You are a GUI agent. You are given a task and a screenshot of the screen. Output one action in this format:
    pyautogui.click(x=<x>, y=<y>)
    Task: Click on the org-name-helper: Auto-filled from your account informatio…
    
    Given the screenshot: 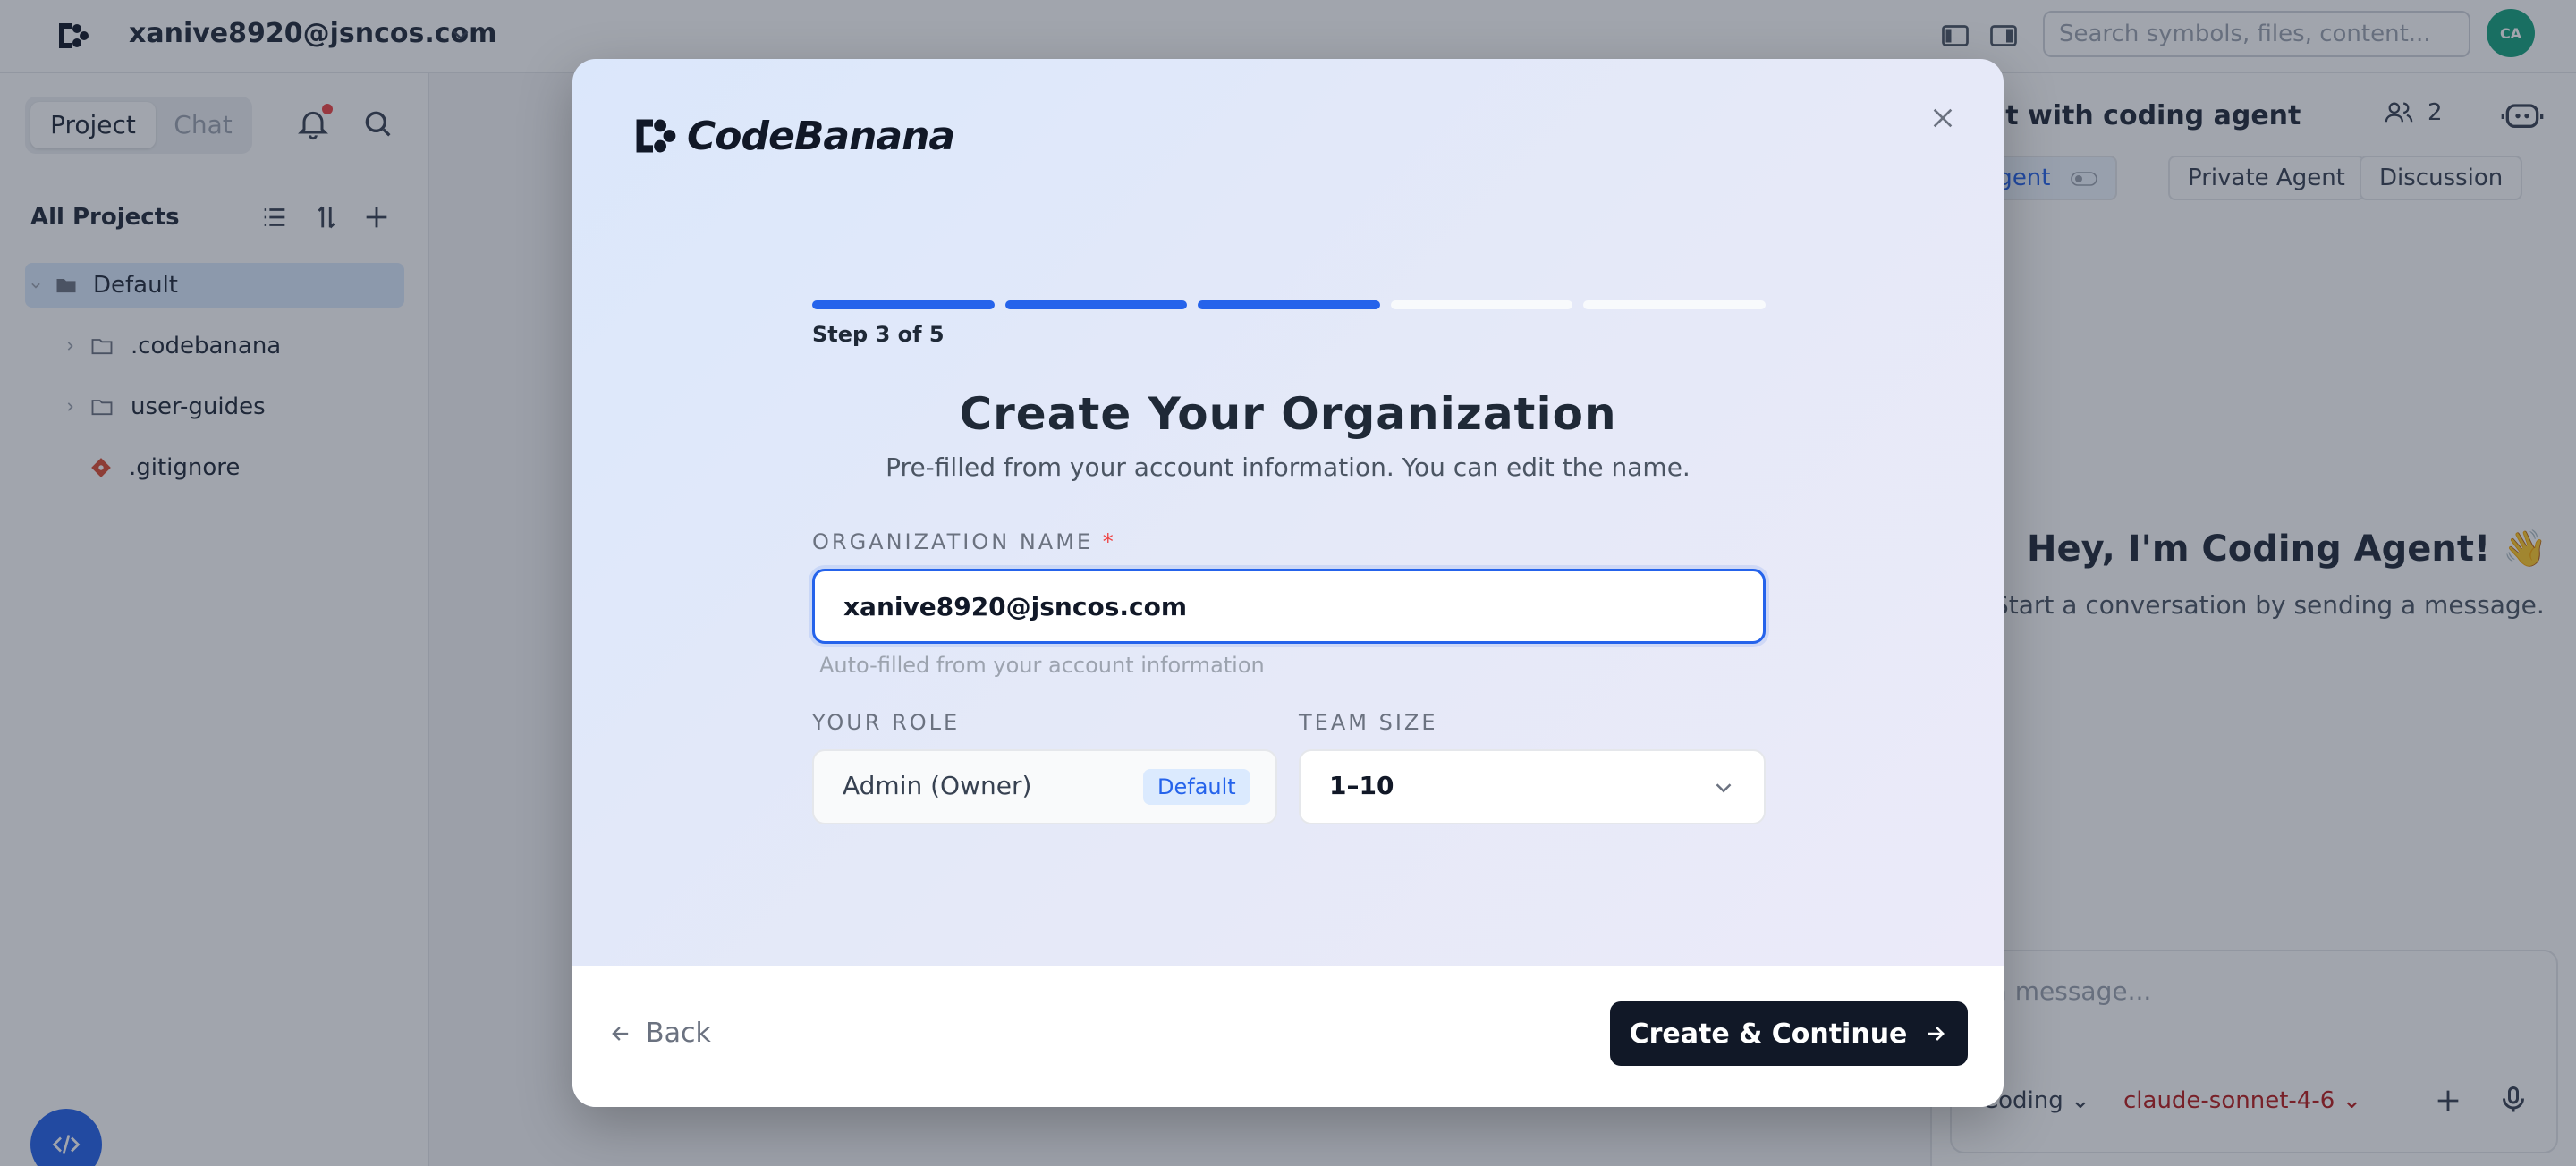 What is the action you would take?
    pyautogui.click(x=1042, y=665)
    